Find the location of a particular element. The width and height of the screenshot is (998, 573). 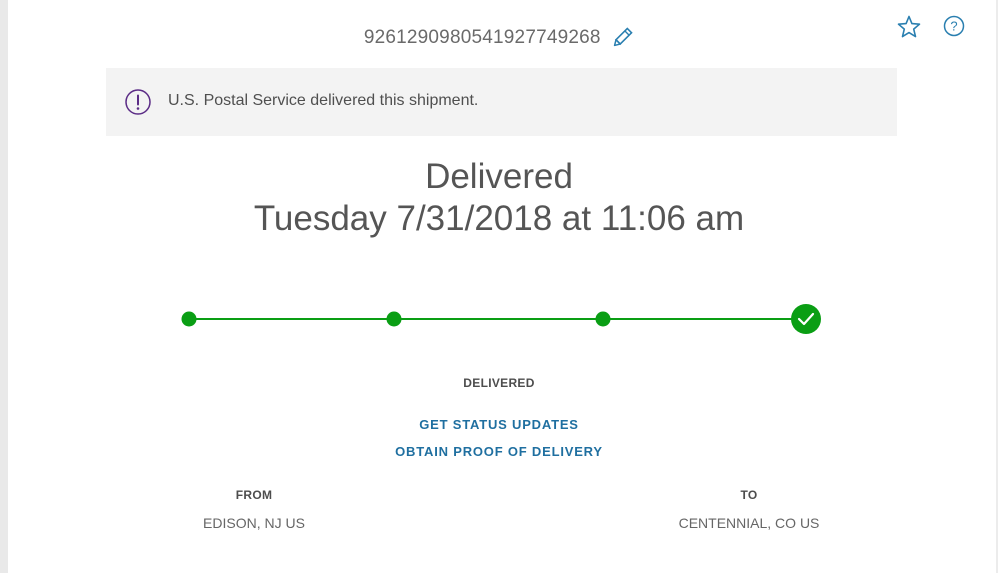

from-location: EDISON, NJ US is located at coordinates (254, 523).